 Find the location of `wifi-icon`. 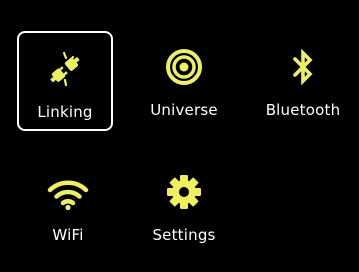

wifi-icon is located at coordinates (68, 191).